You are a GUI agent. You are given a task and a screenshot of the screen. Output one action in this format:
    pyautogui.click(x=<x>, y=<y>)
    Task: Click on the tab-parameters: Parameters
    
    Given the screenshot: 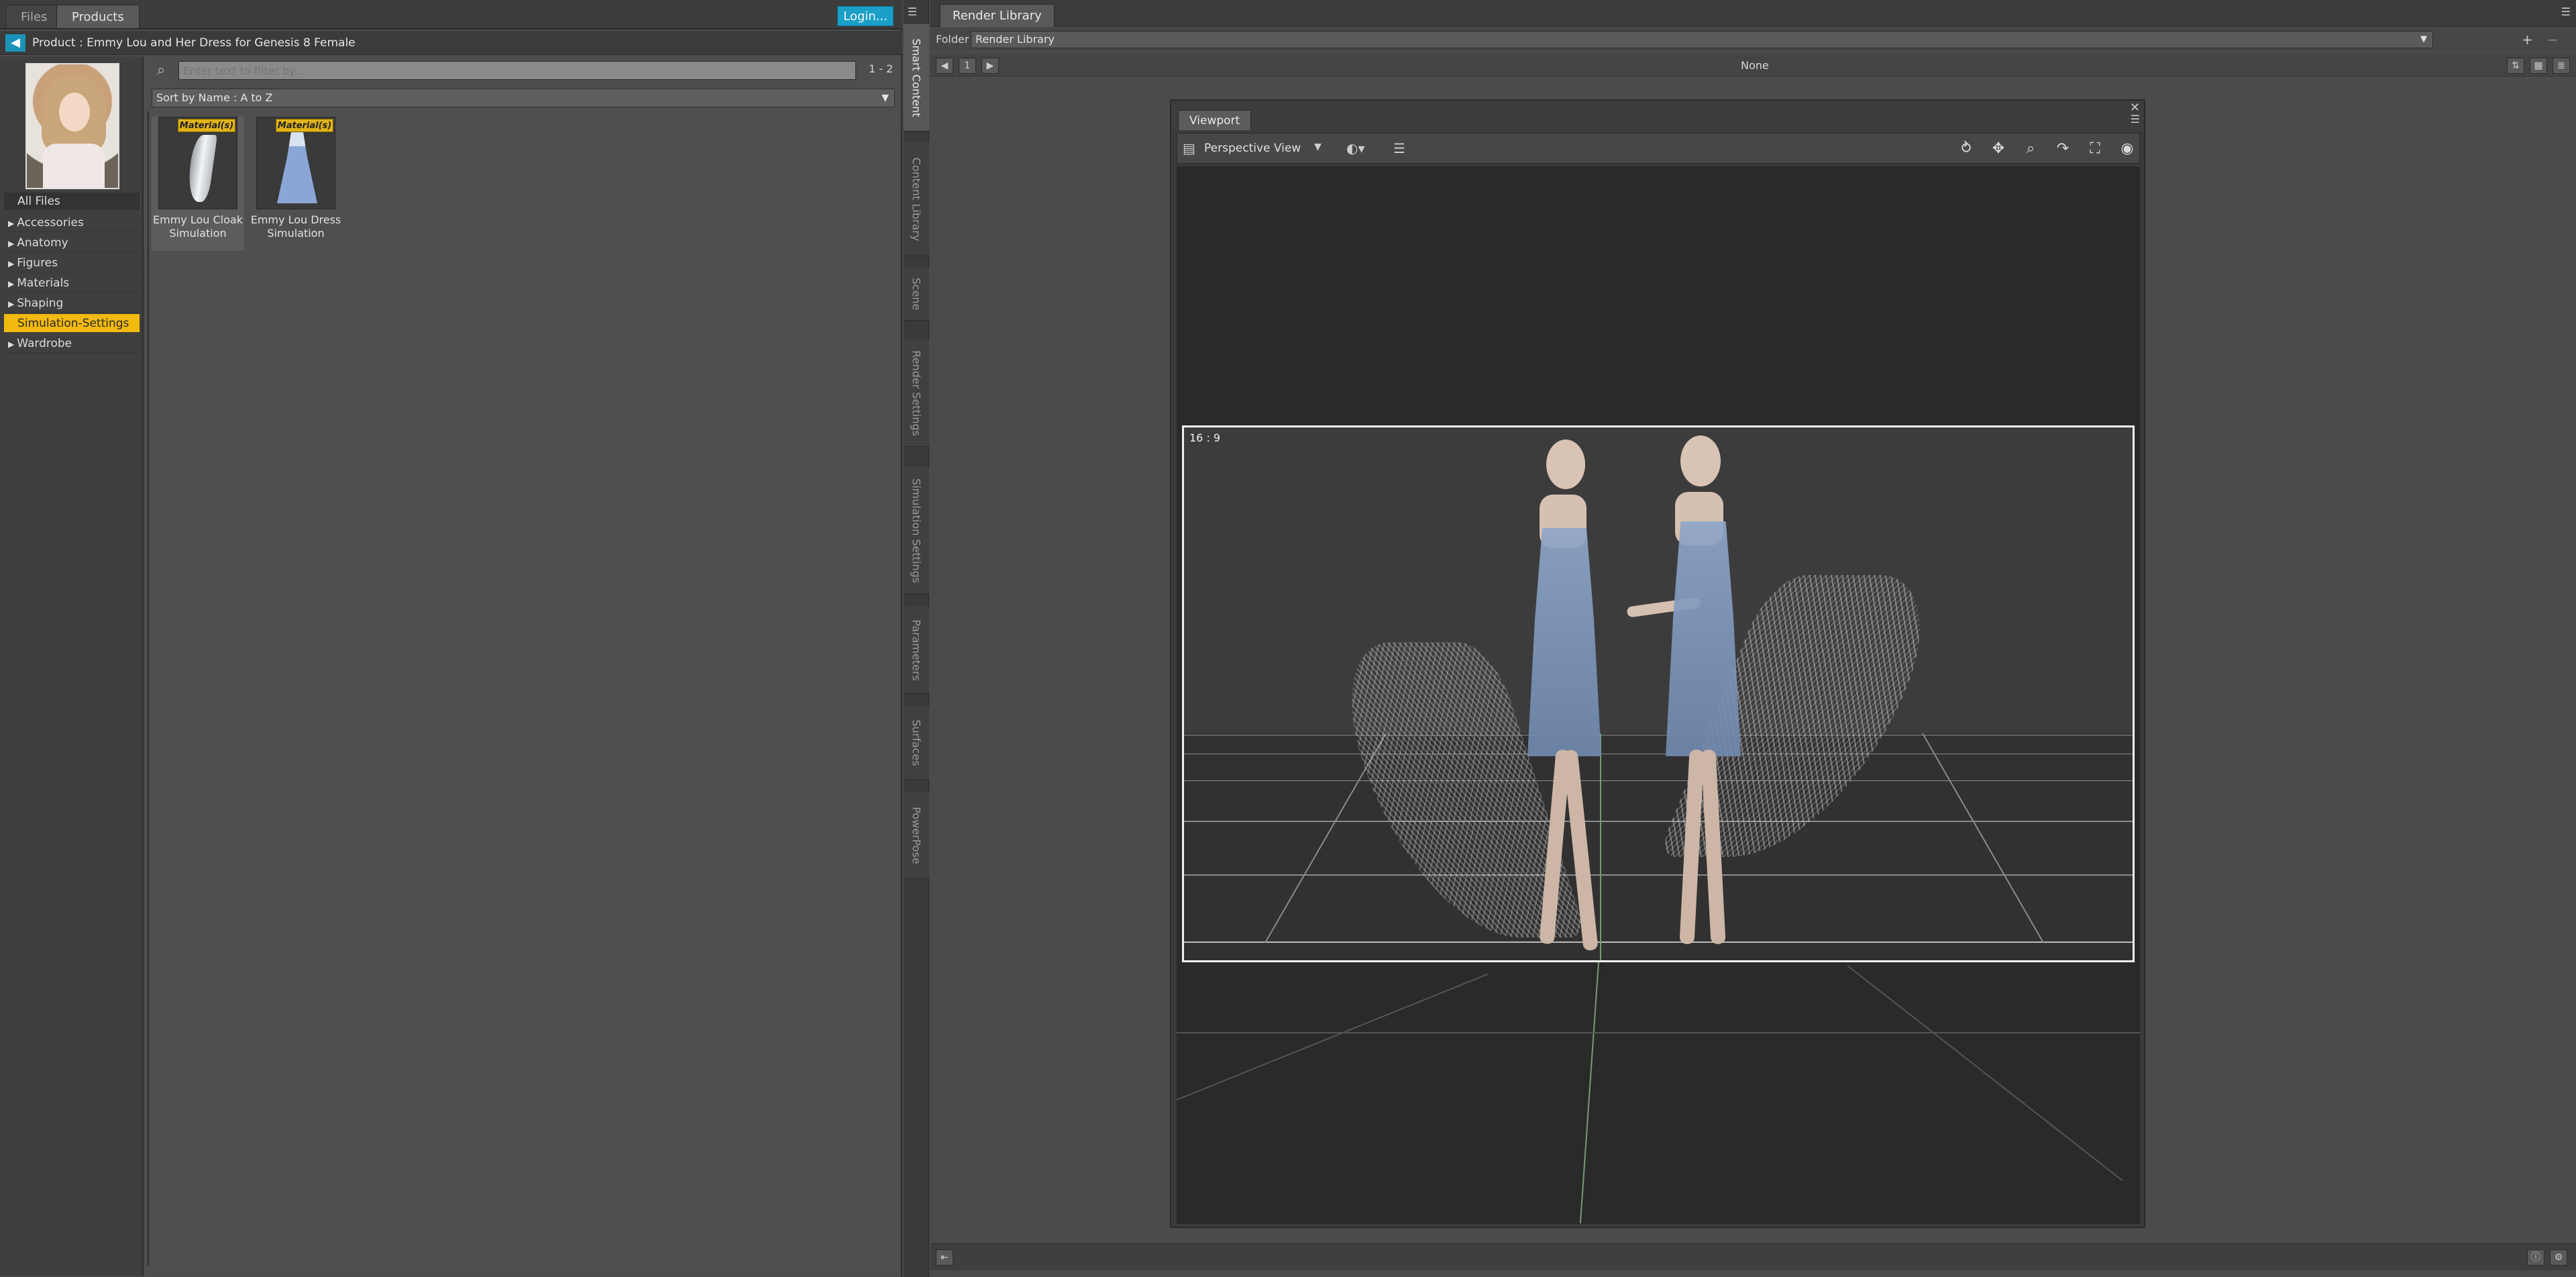 What is the action you would take?
    pyautogui.click(x=916, y=650)
    